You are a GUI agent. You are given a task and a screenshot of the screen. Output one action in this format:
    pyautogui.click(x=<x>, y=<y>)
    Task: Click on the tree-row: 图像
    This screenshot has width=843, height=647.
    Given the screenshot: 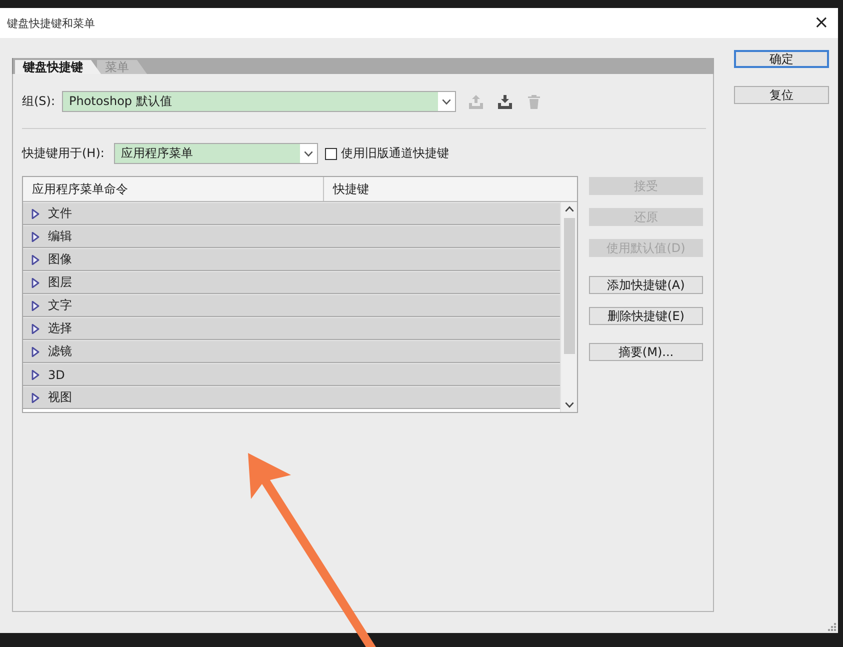 What is the action you would take?
    pyautogui.click(x=291, y=259)
    